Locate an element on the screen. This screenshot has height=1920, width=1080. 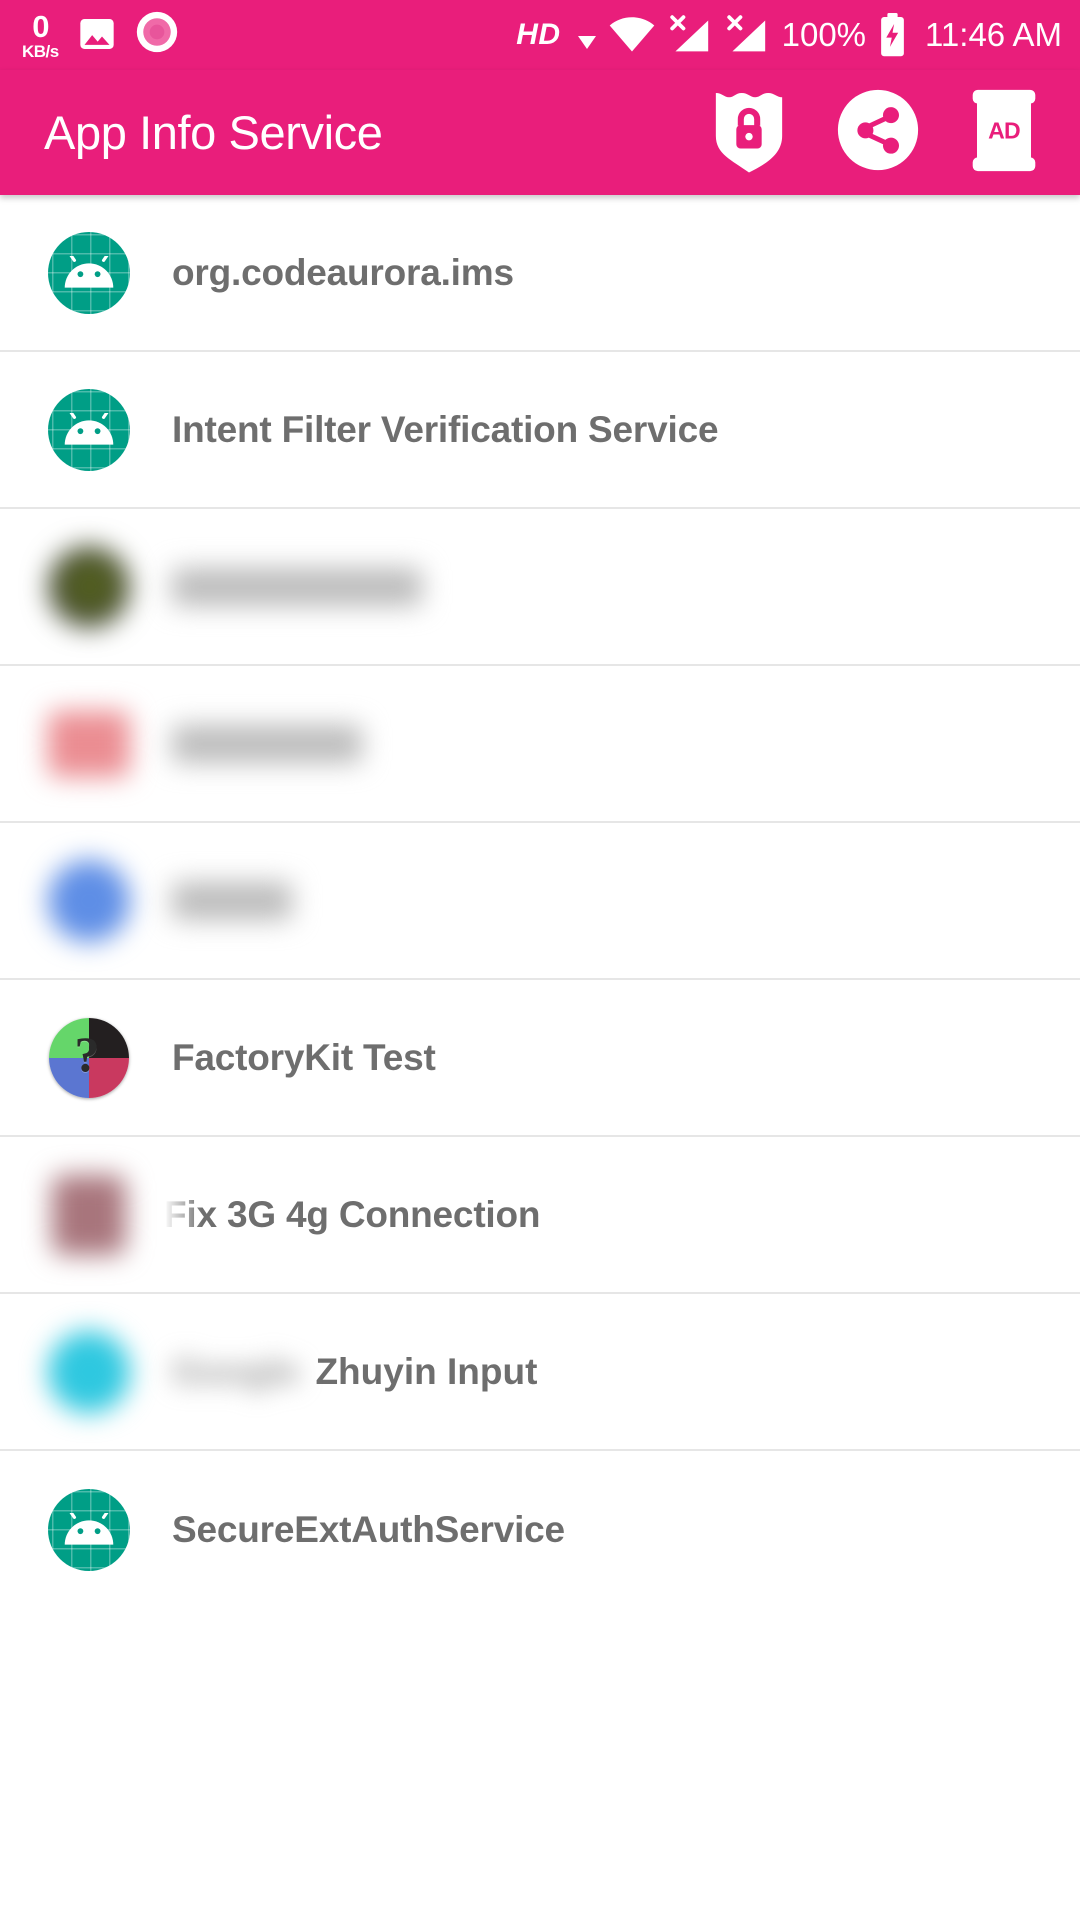
battery-percent-label: 100% is located at coordinates (824, 34).